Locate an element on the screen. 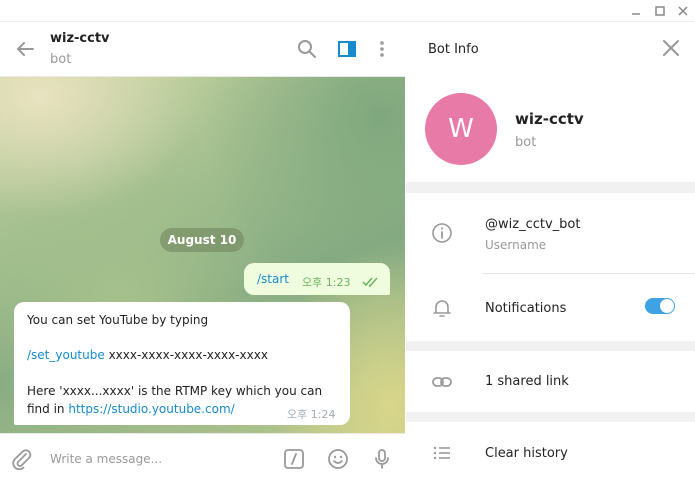 The width and height of the screenshot is (695, 482). message-input is located at coordinates (160, 459).